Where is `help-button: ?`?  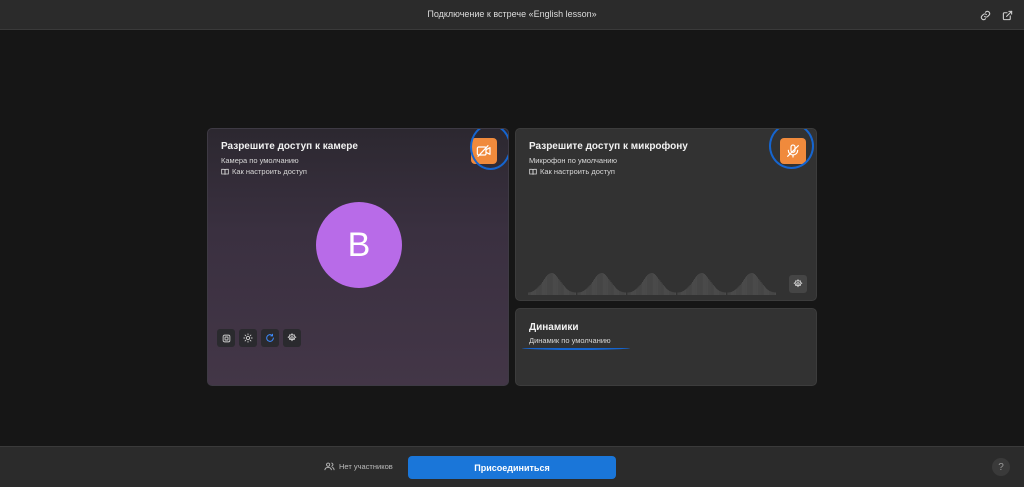 help-button: ? is located at coordinates (1001, 467).